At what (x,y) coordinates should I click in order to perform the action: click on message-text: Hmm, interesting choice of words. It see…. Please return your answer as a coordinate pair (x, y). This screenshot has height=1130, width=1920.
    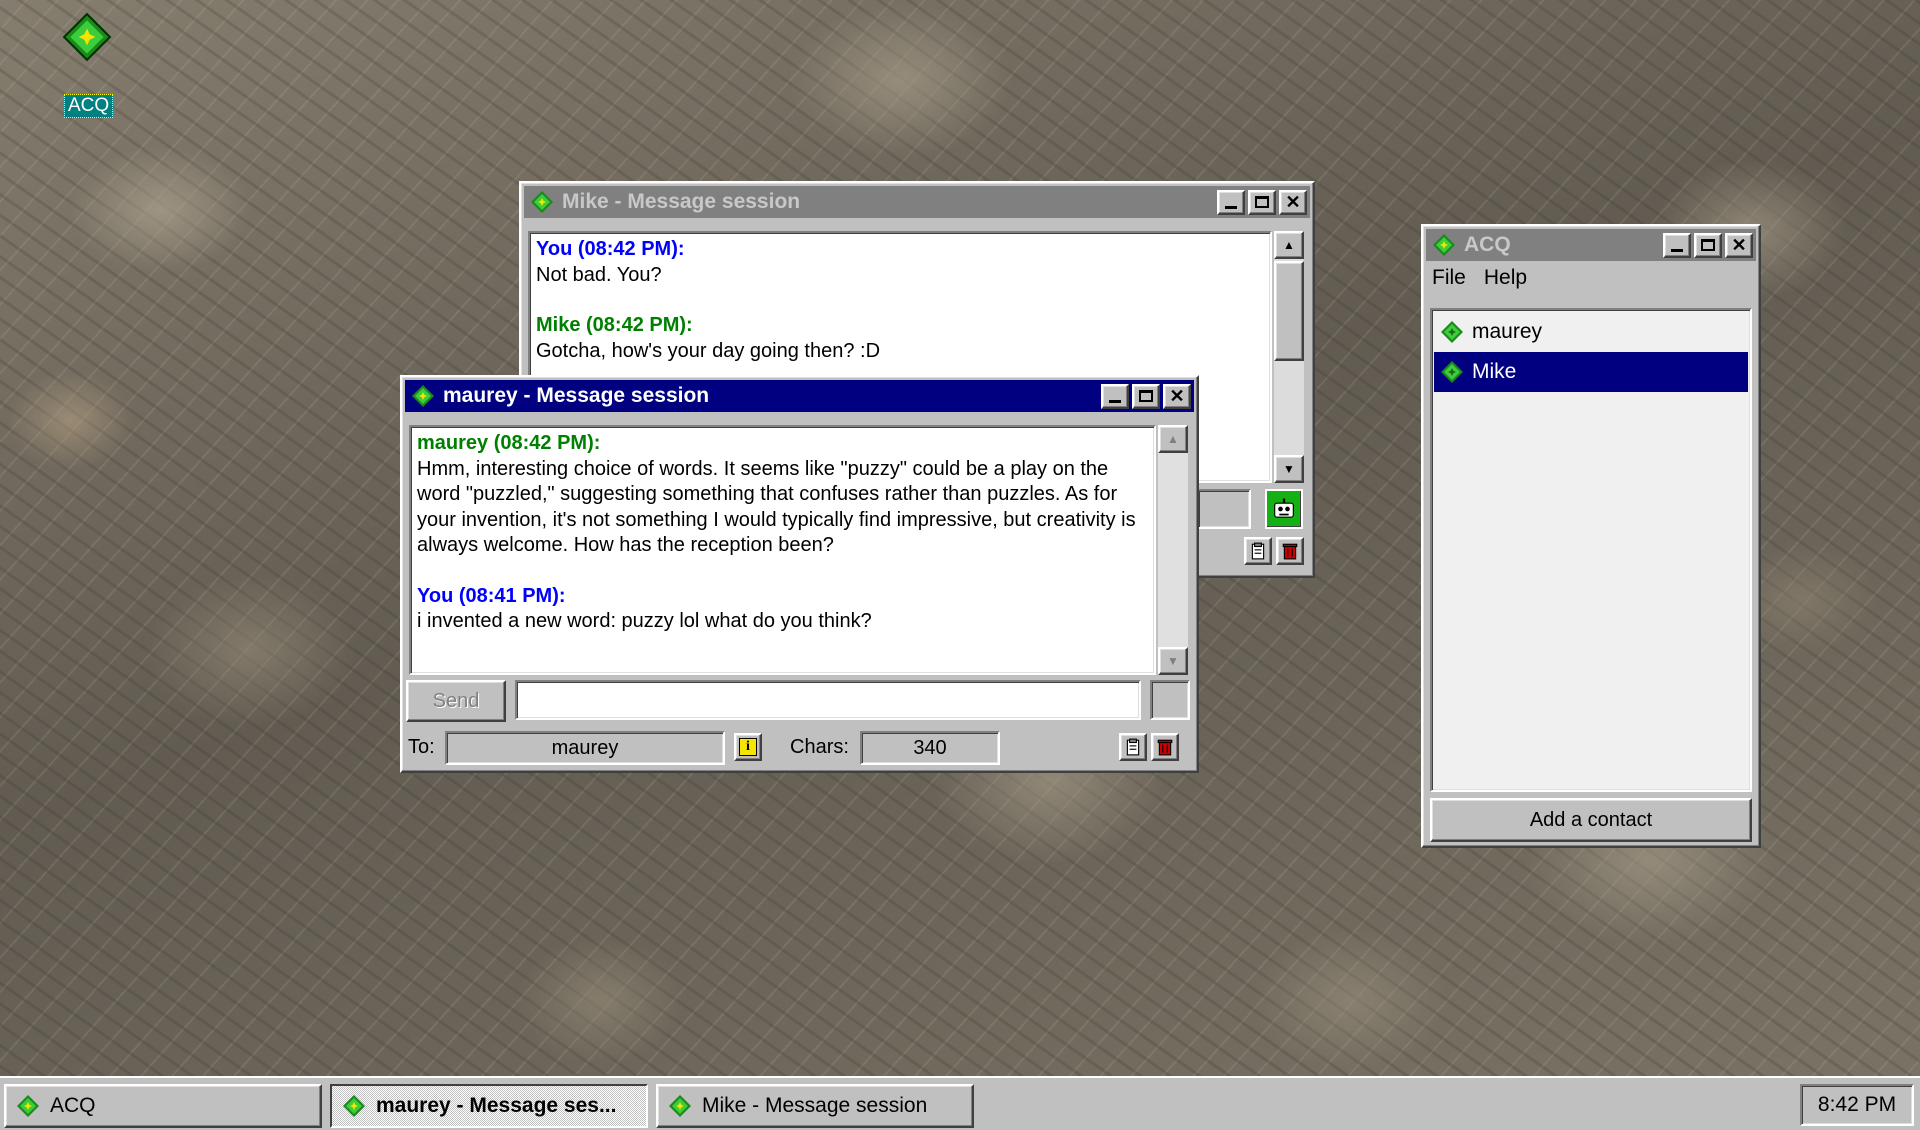
    Looking at the image, I should click on (776, 507).